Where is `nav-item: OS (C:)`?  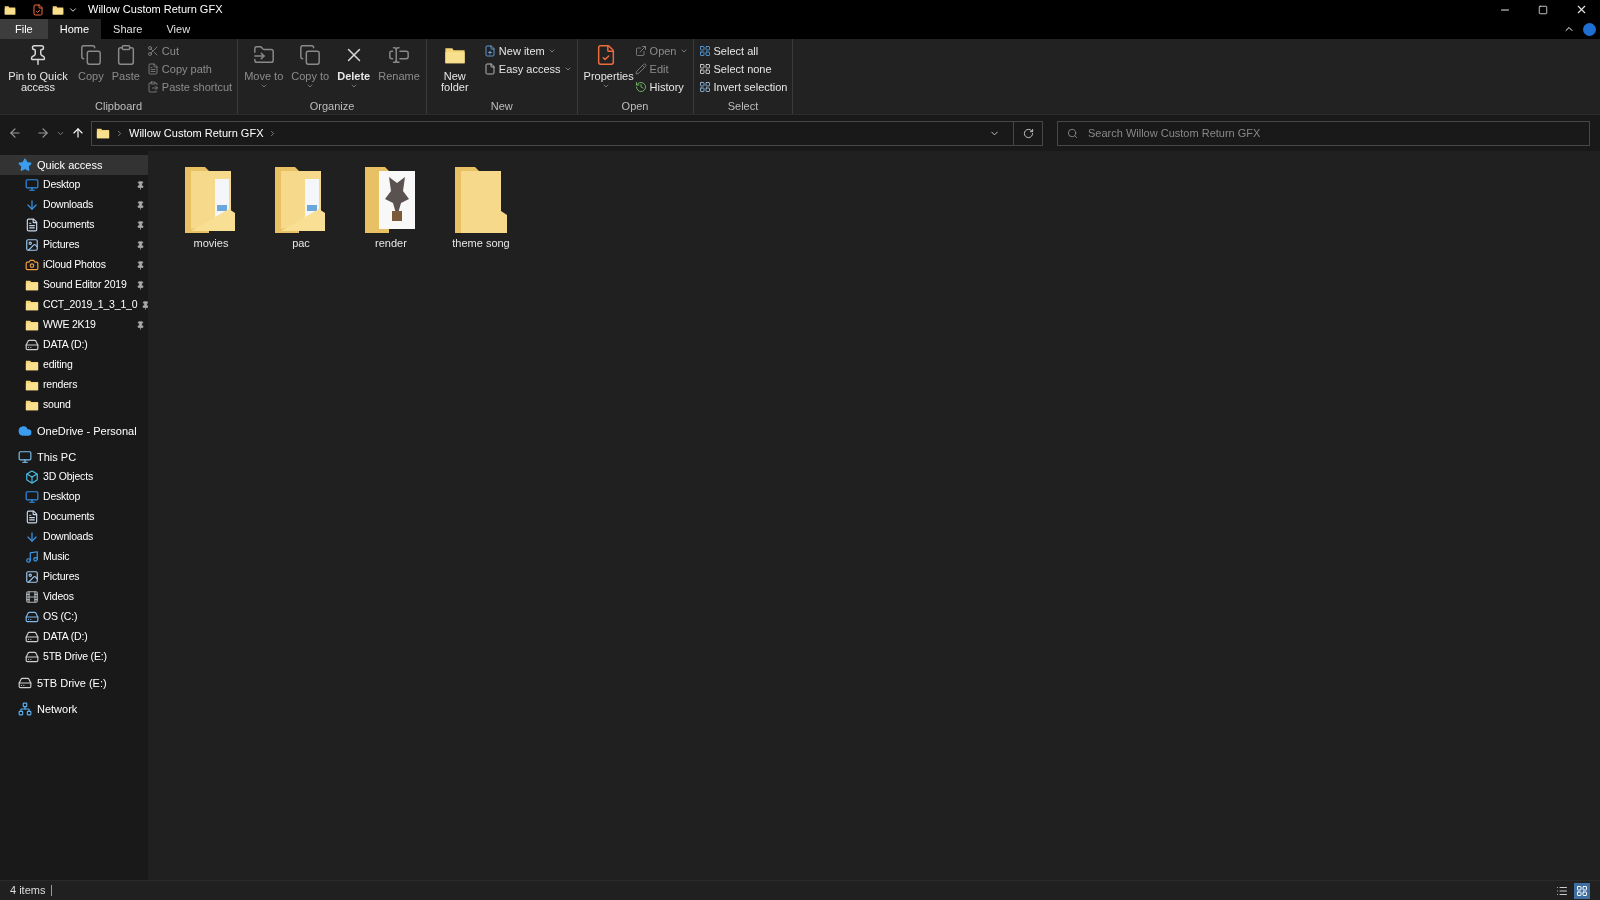 nav-item: OS (C:) is located at coordinates (74, 617).